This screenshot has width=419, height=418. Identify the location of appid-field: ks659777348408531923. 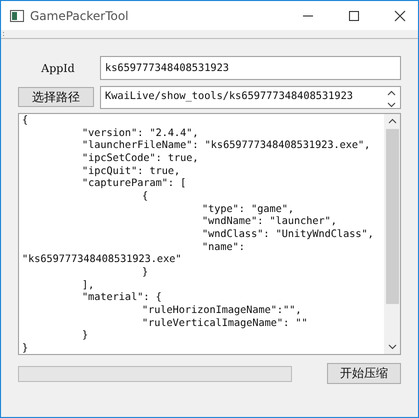
(250, 68).